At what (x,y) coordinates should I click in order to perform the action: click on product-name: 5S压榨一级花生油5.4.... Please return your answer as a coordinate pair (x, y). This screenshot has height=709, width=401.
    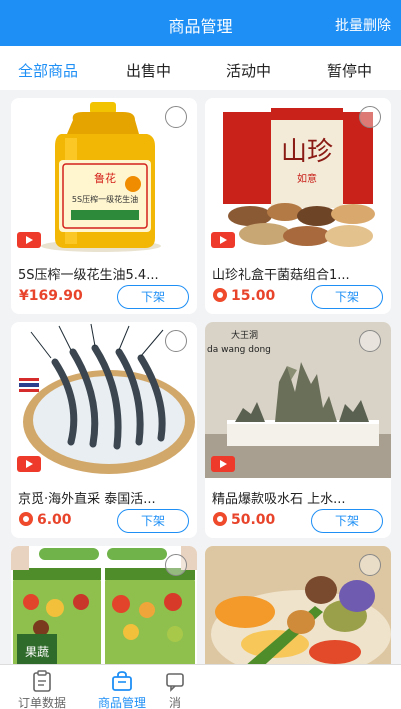
    Looking at the image, I should click on (88, 275).